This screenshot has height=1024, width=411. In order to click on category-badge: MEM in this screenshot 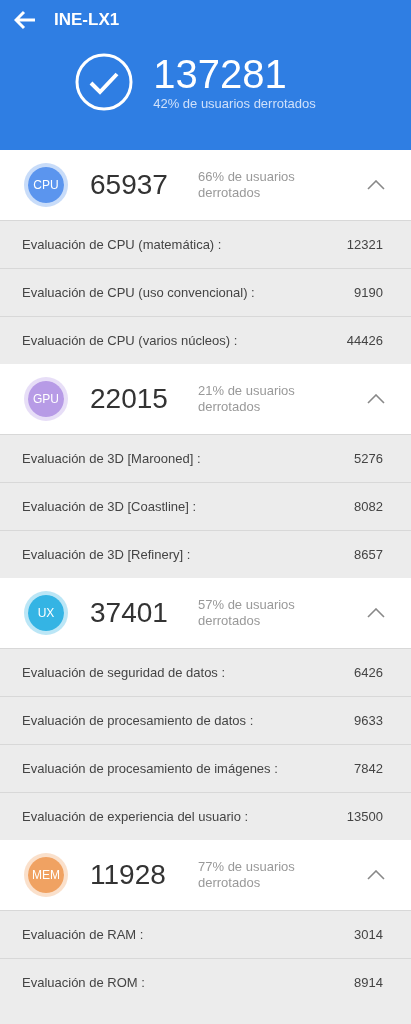, I will do `click(46, 875)`.